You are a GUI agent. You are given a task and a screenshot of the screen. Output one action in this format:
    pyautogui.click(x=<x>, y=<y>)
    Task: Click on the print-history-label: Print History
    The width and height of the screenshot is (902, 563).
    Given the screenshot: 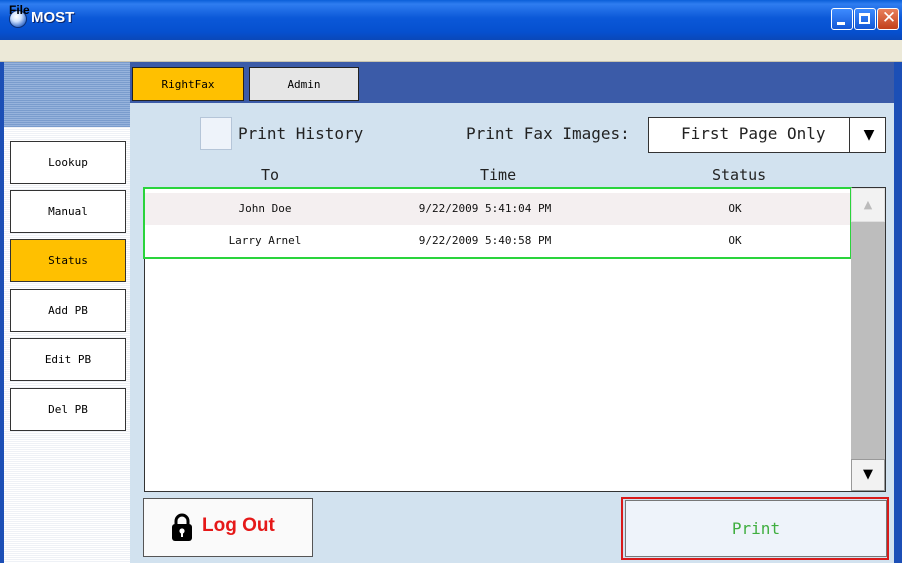 What is the action you would take?
    pyautogui.click(x=301, y=133)
    